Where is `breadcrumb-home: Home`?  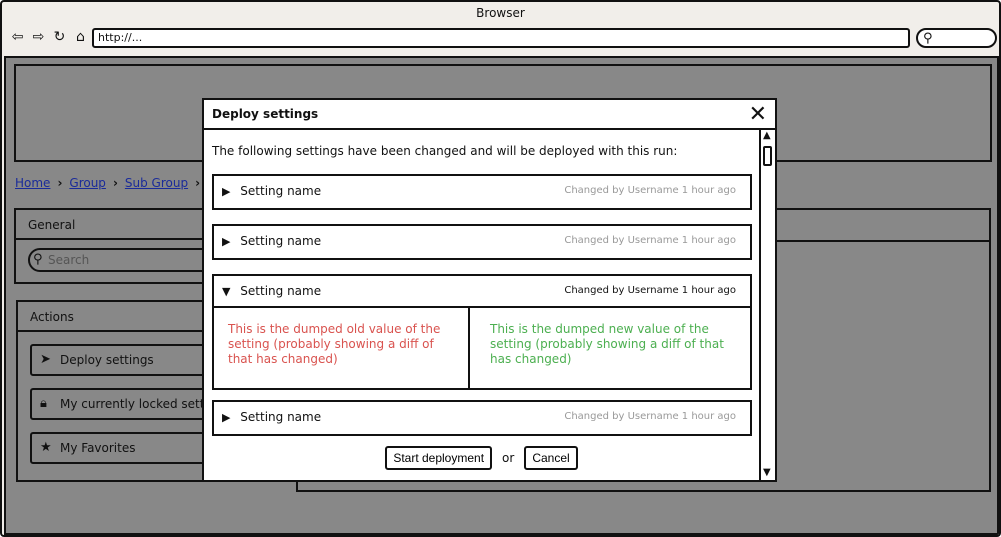 breadcrumb-home: Home is located at coordinates (32, 183).